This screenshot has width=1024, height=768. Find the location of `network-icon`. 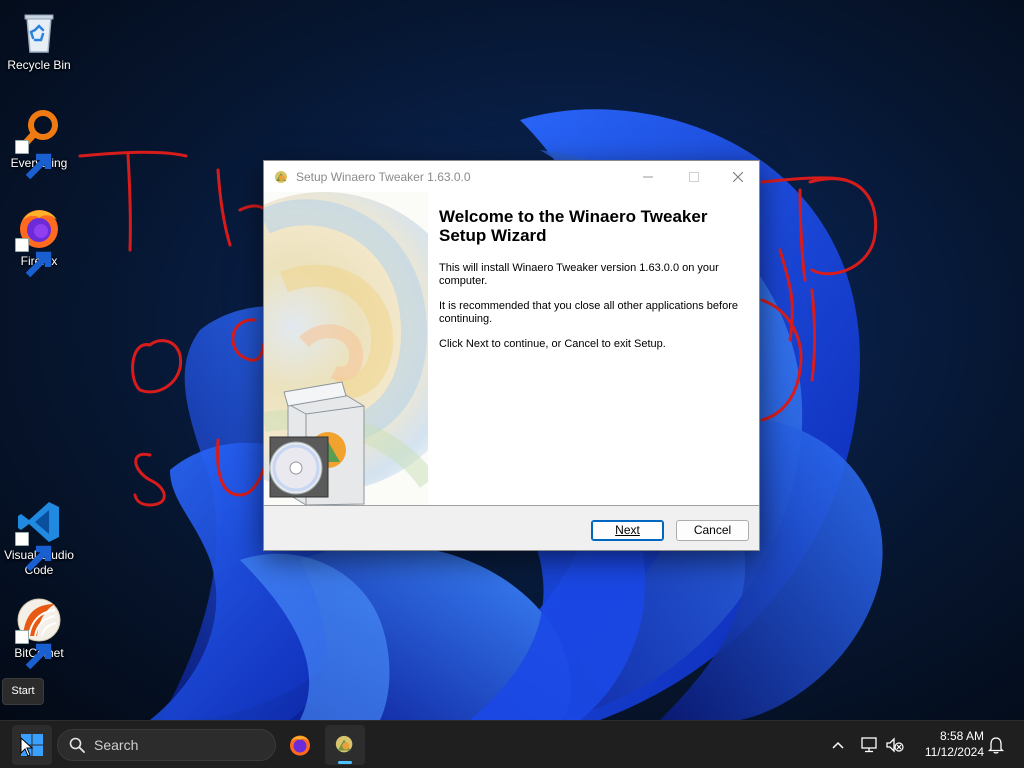

network-icon is located at coordinates (869, 745).